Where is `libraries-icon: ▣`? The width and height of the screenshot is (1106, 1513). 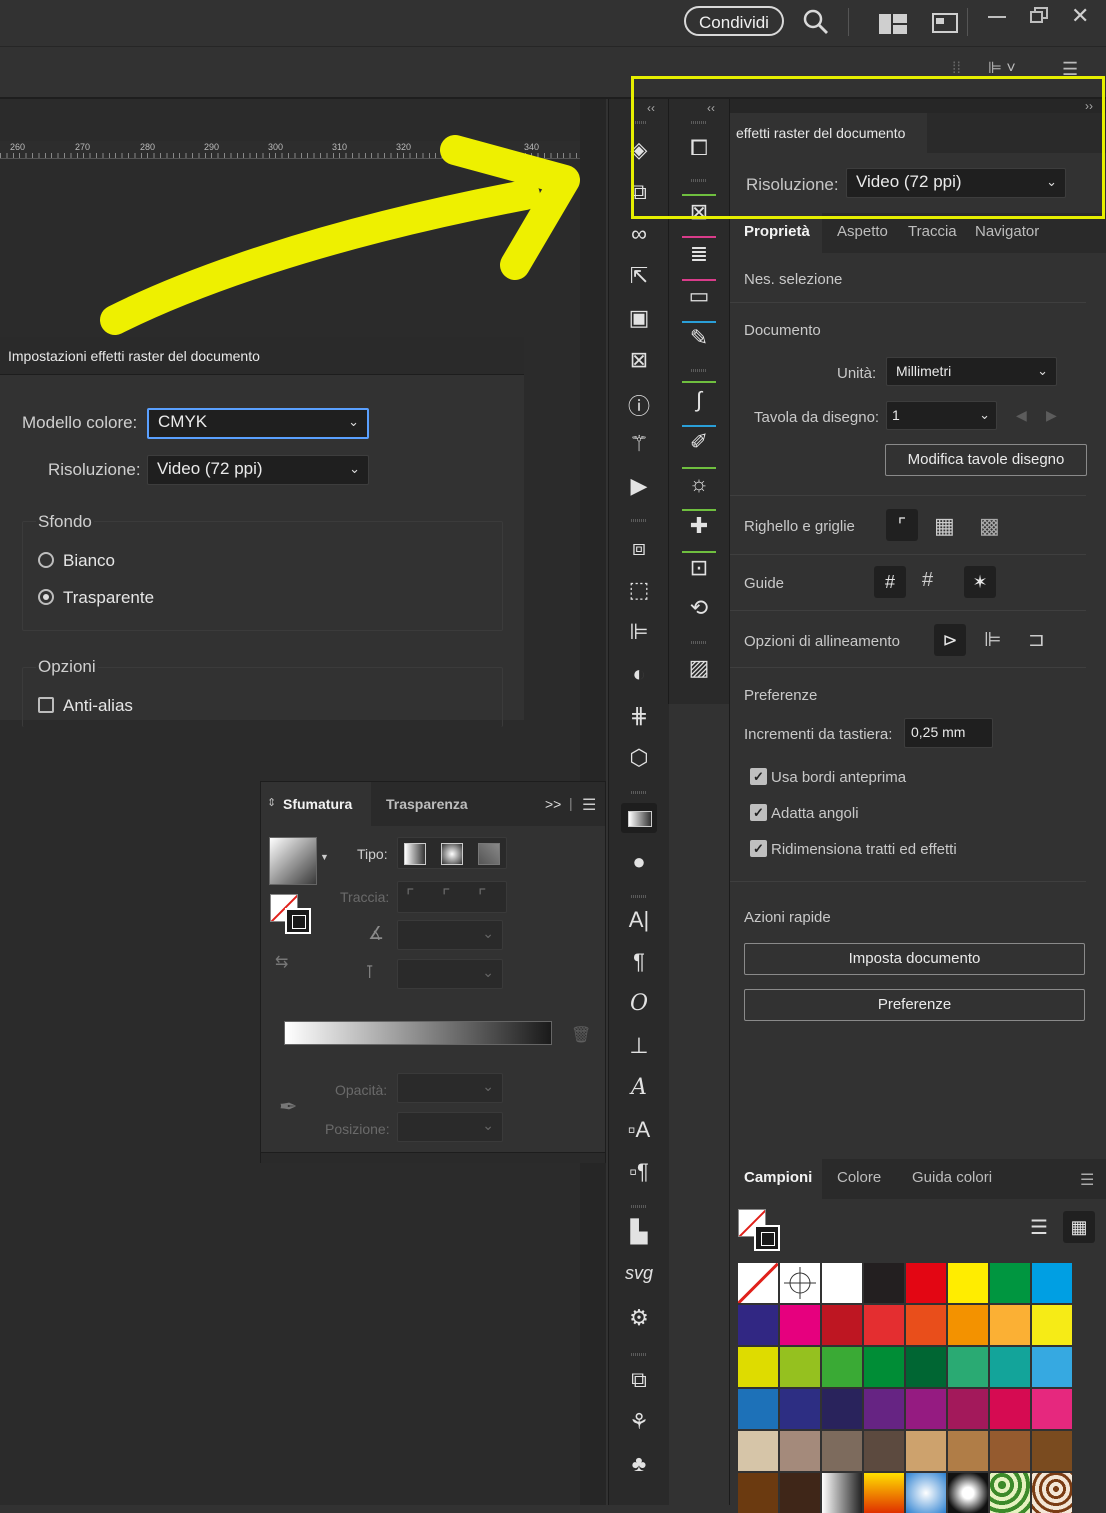 libraries-icon: ▣ is located at coordinates (639, 318).